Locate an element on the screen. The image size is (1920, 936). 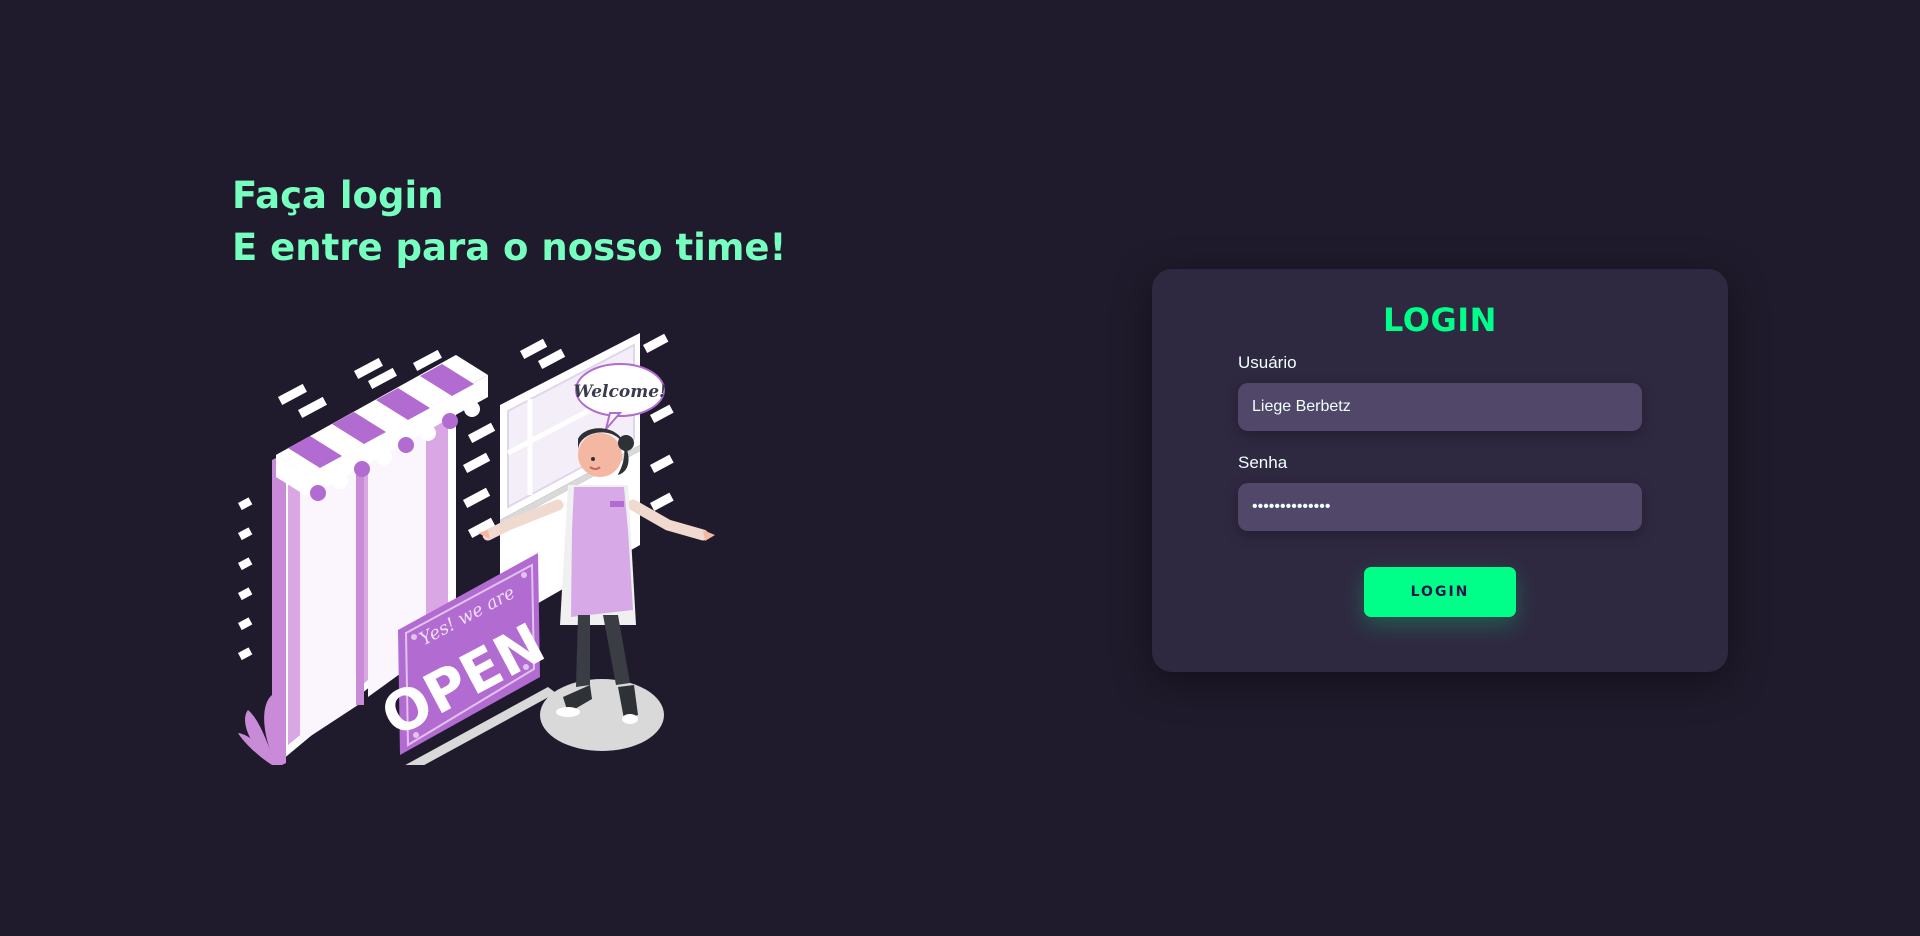
speech-bubble-text: Welcome! is located at coordinates (620, 392).